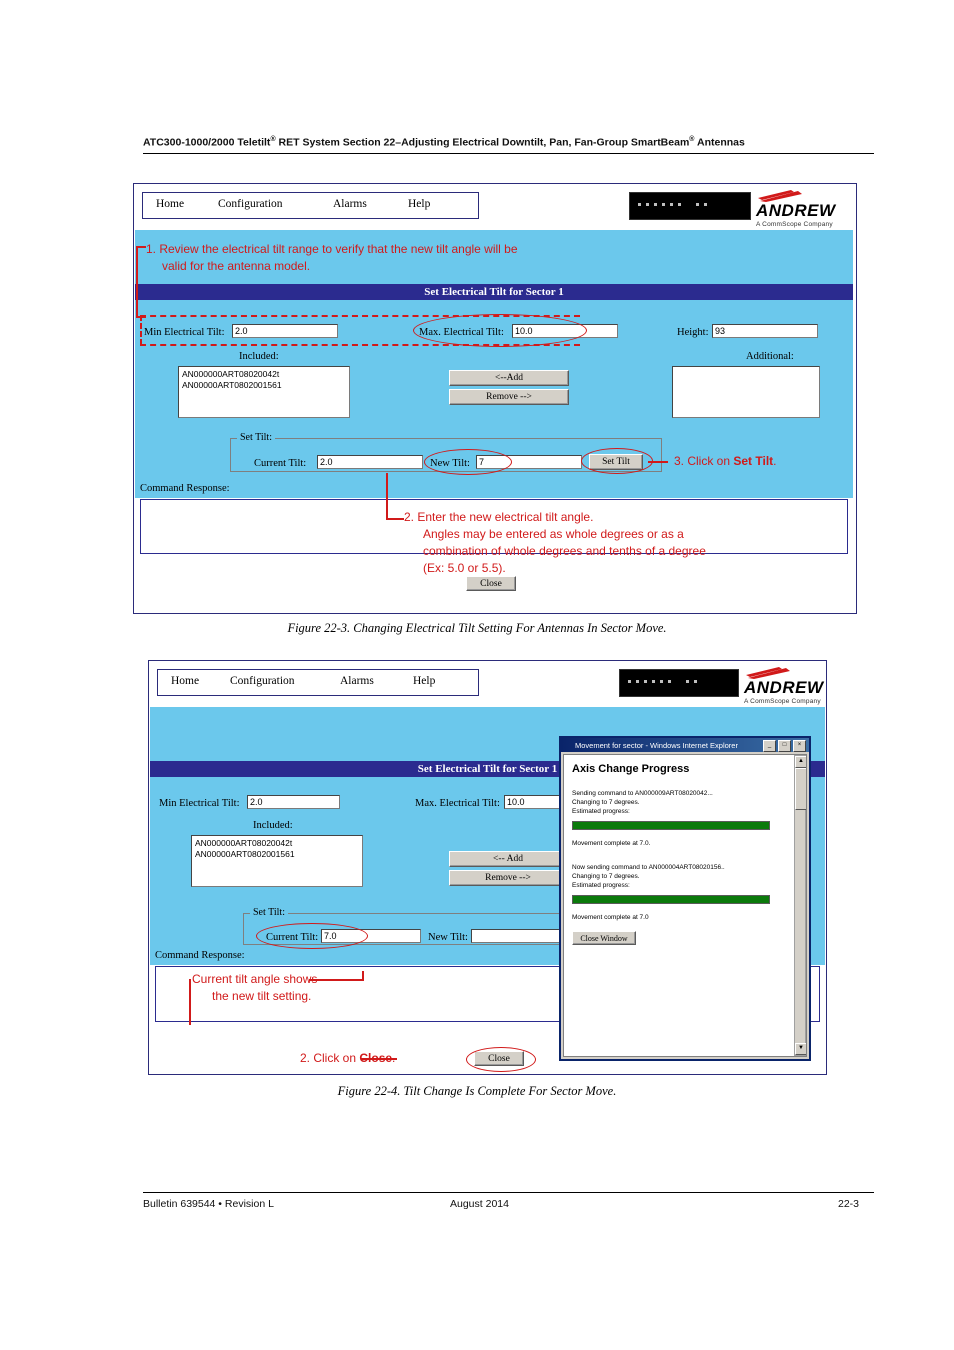 The image size is (954, 1350). Describe the element at coordinates (509, 397) in the screenshot. I see `fig1-remove-button: Remove -->` at that location.